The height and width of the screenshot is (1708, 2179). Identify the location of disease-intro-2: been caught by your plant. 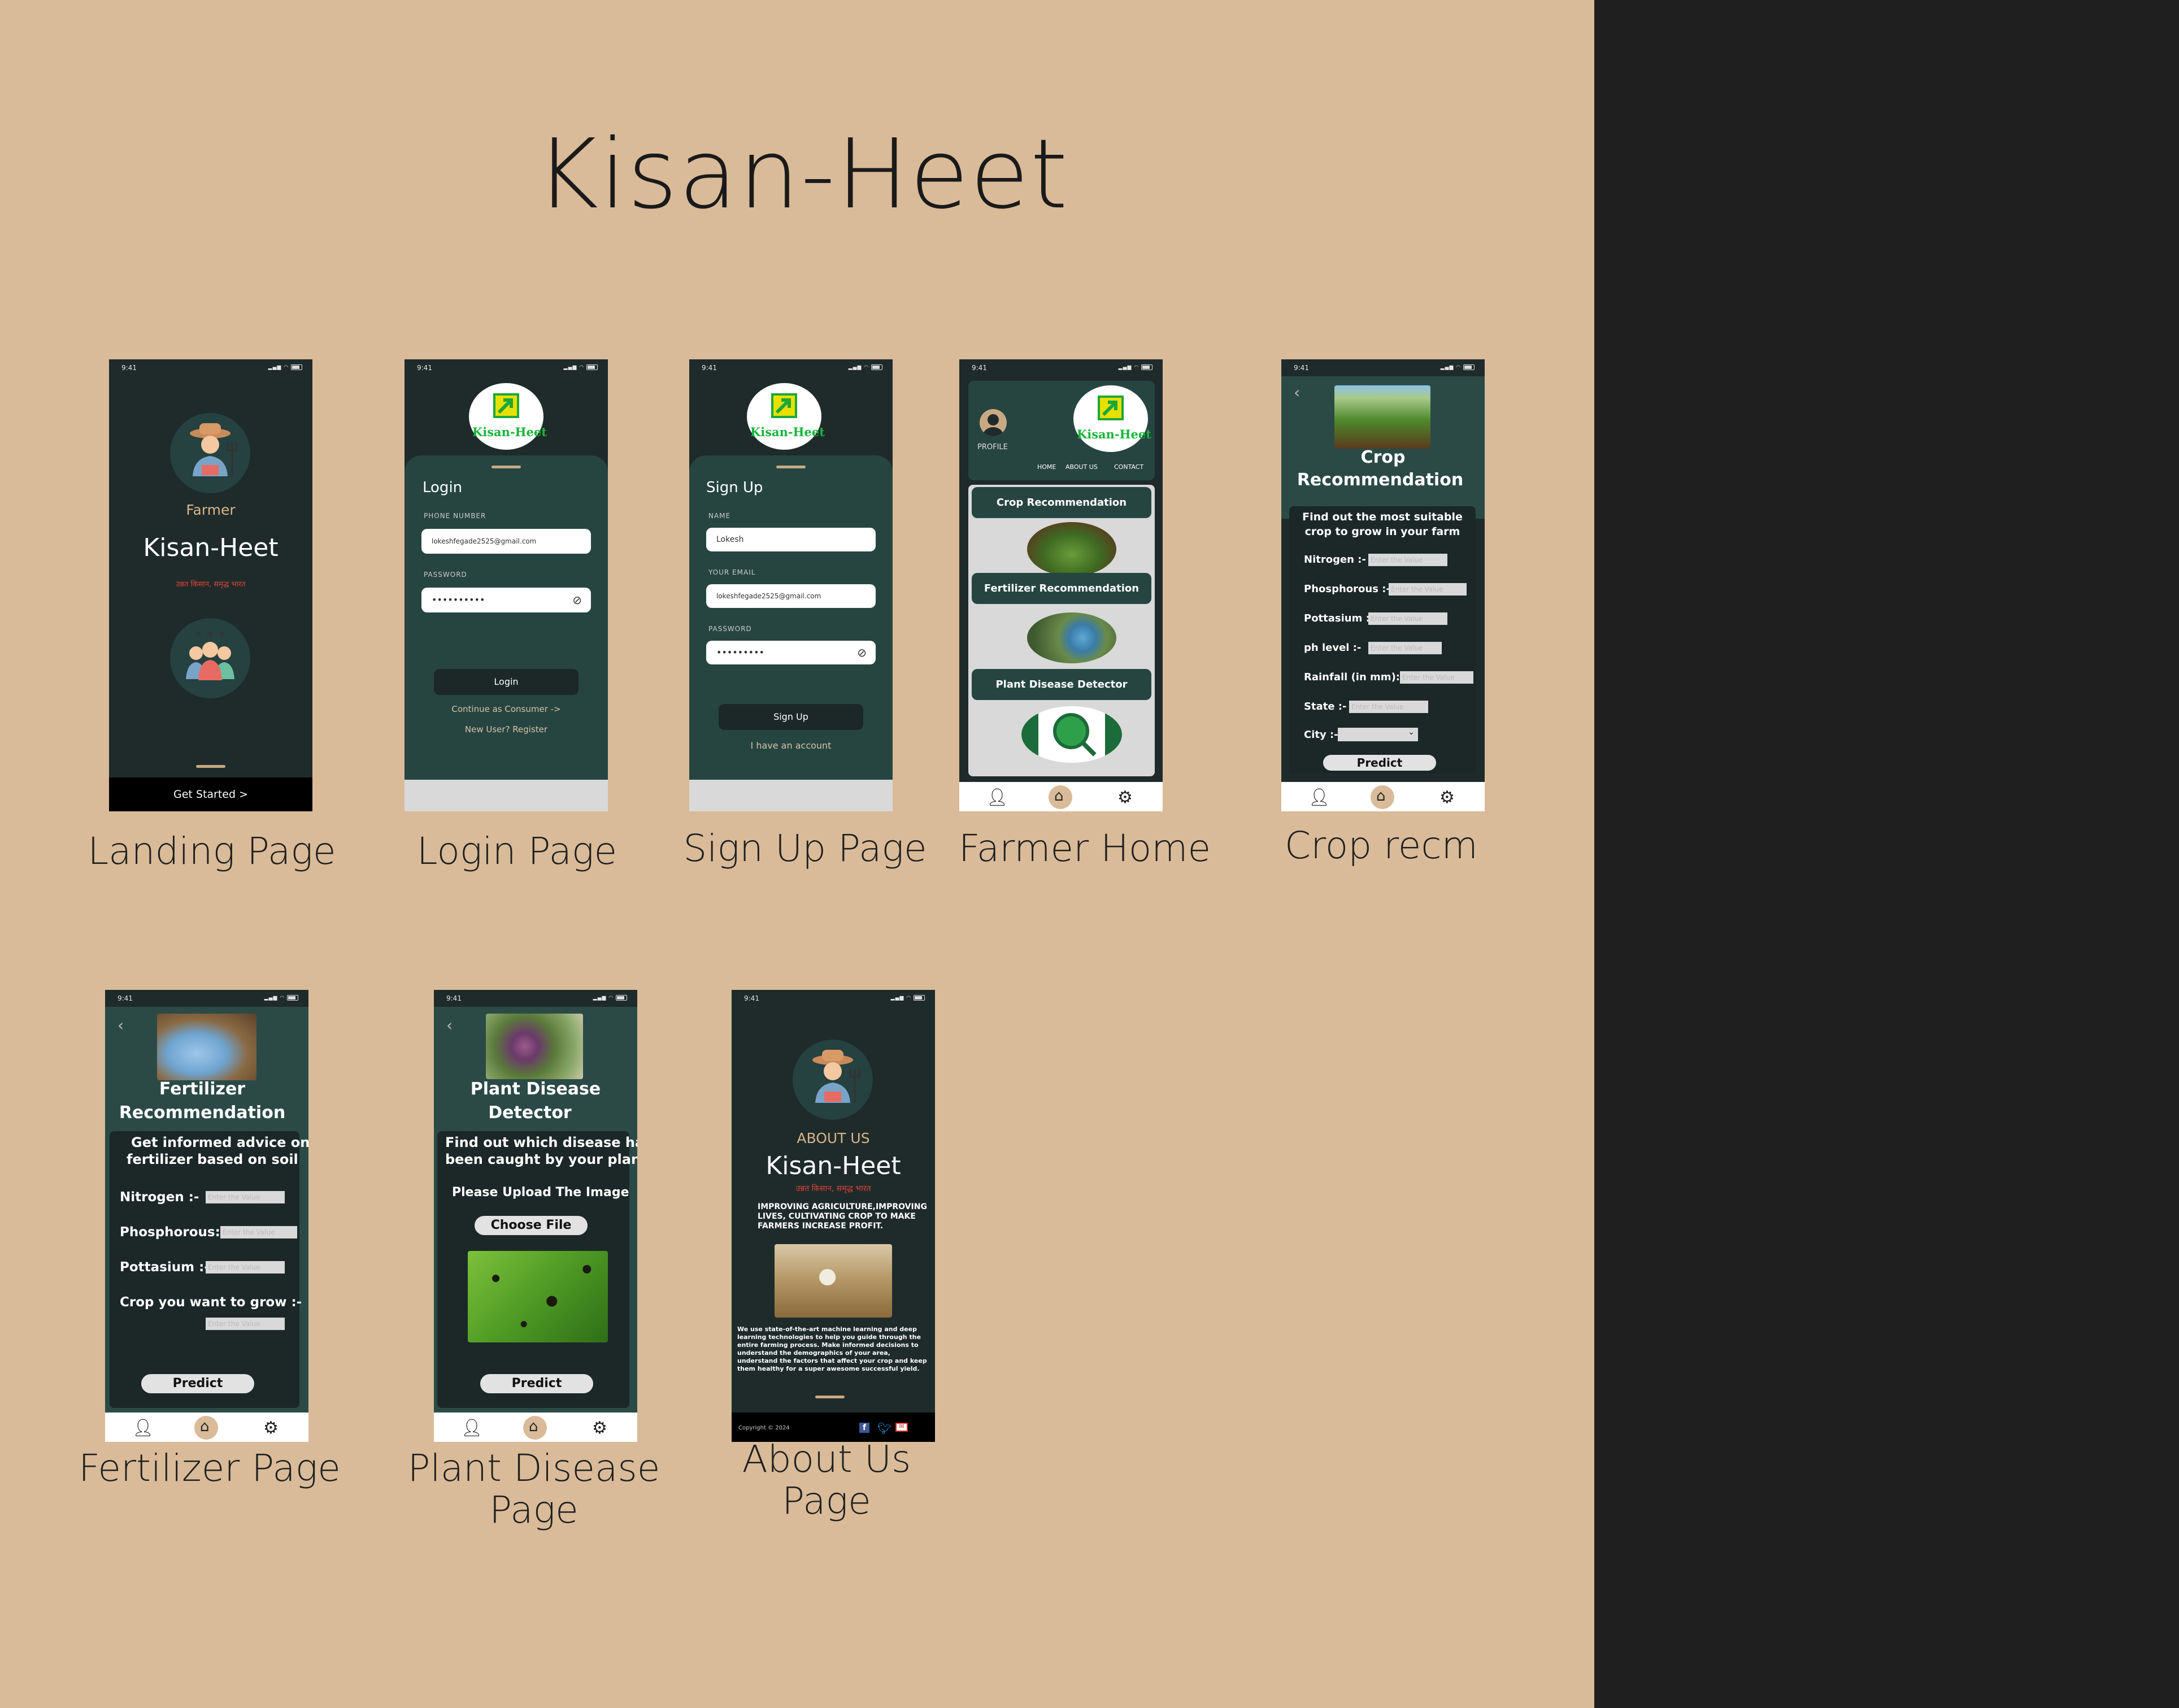
(541, 1159).